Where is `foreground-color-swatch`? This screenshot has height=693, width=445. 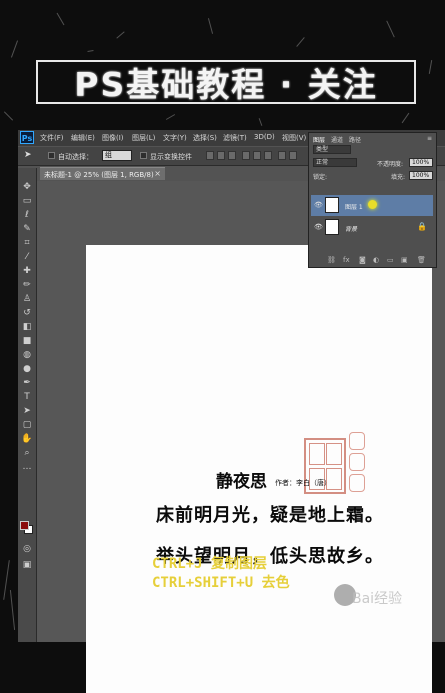
foreground-color-swatch is located at coordinates (24, 525).